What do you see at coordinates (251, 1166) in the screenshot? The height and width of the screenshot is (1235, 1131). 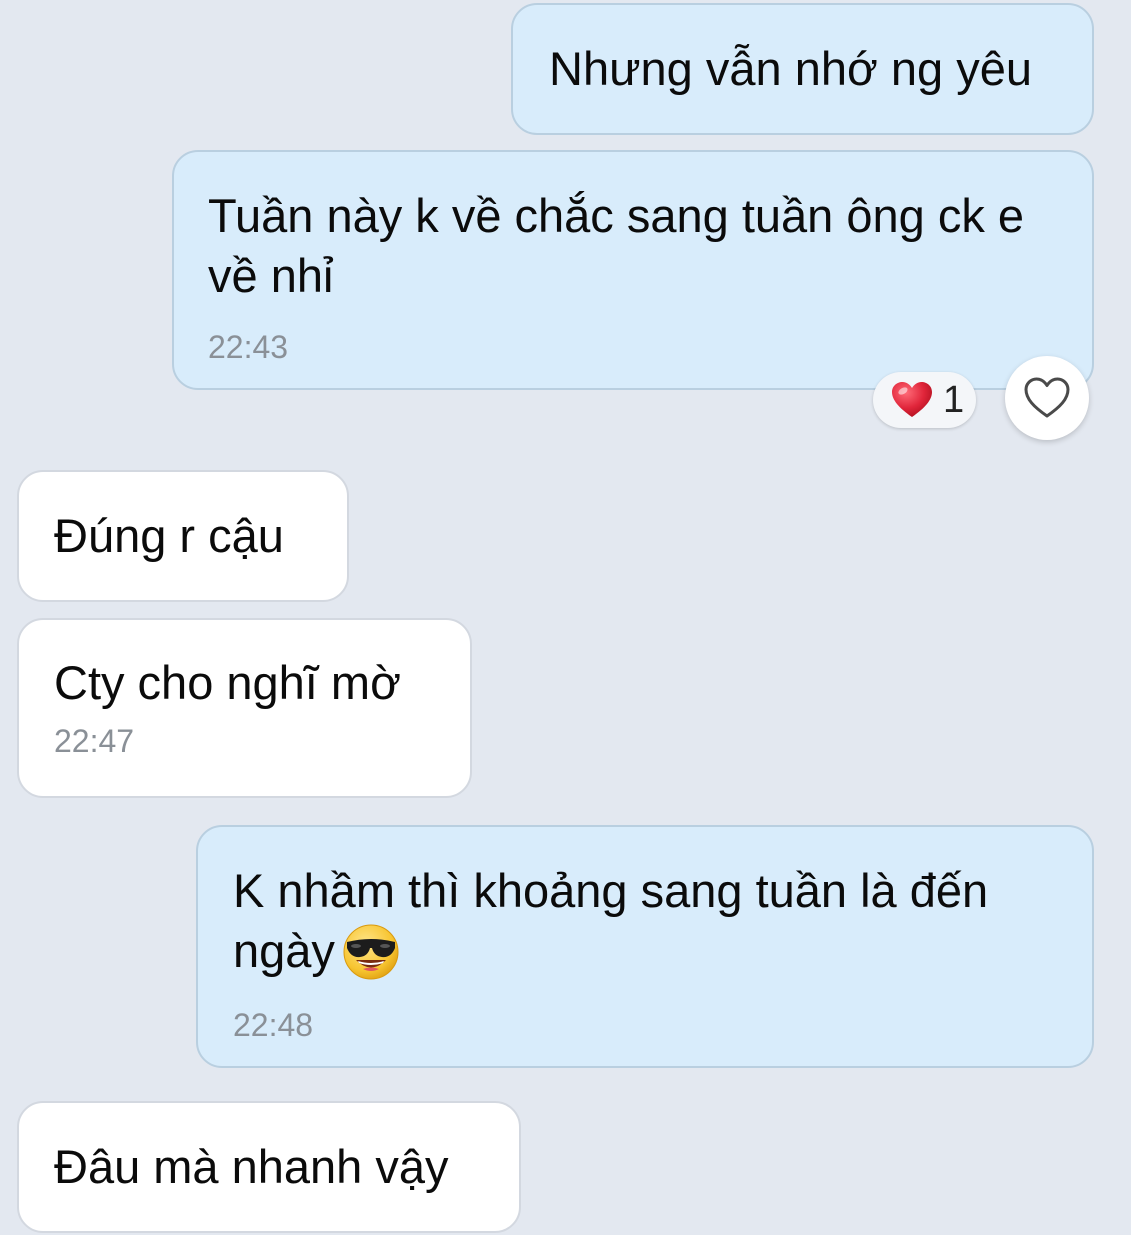 I see `message-text: Đâu mà nhanh vậy` at bounding box center [251, 1166].